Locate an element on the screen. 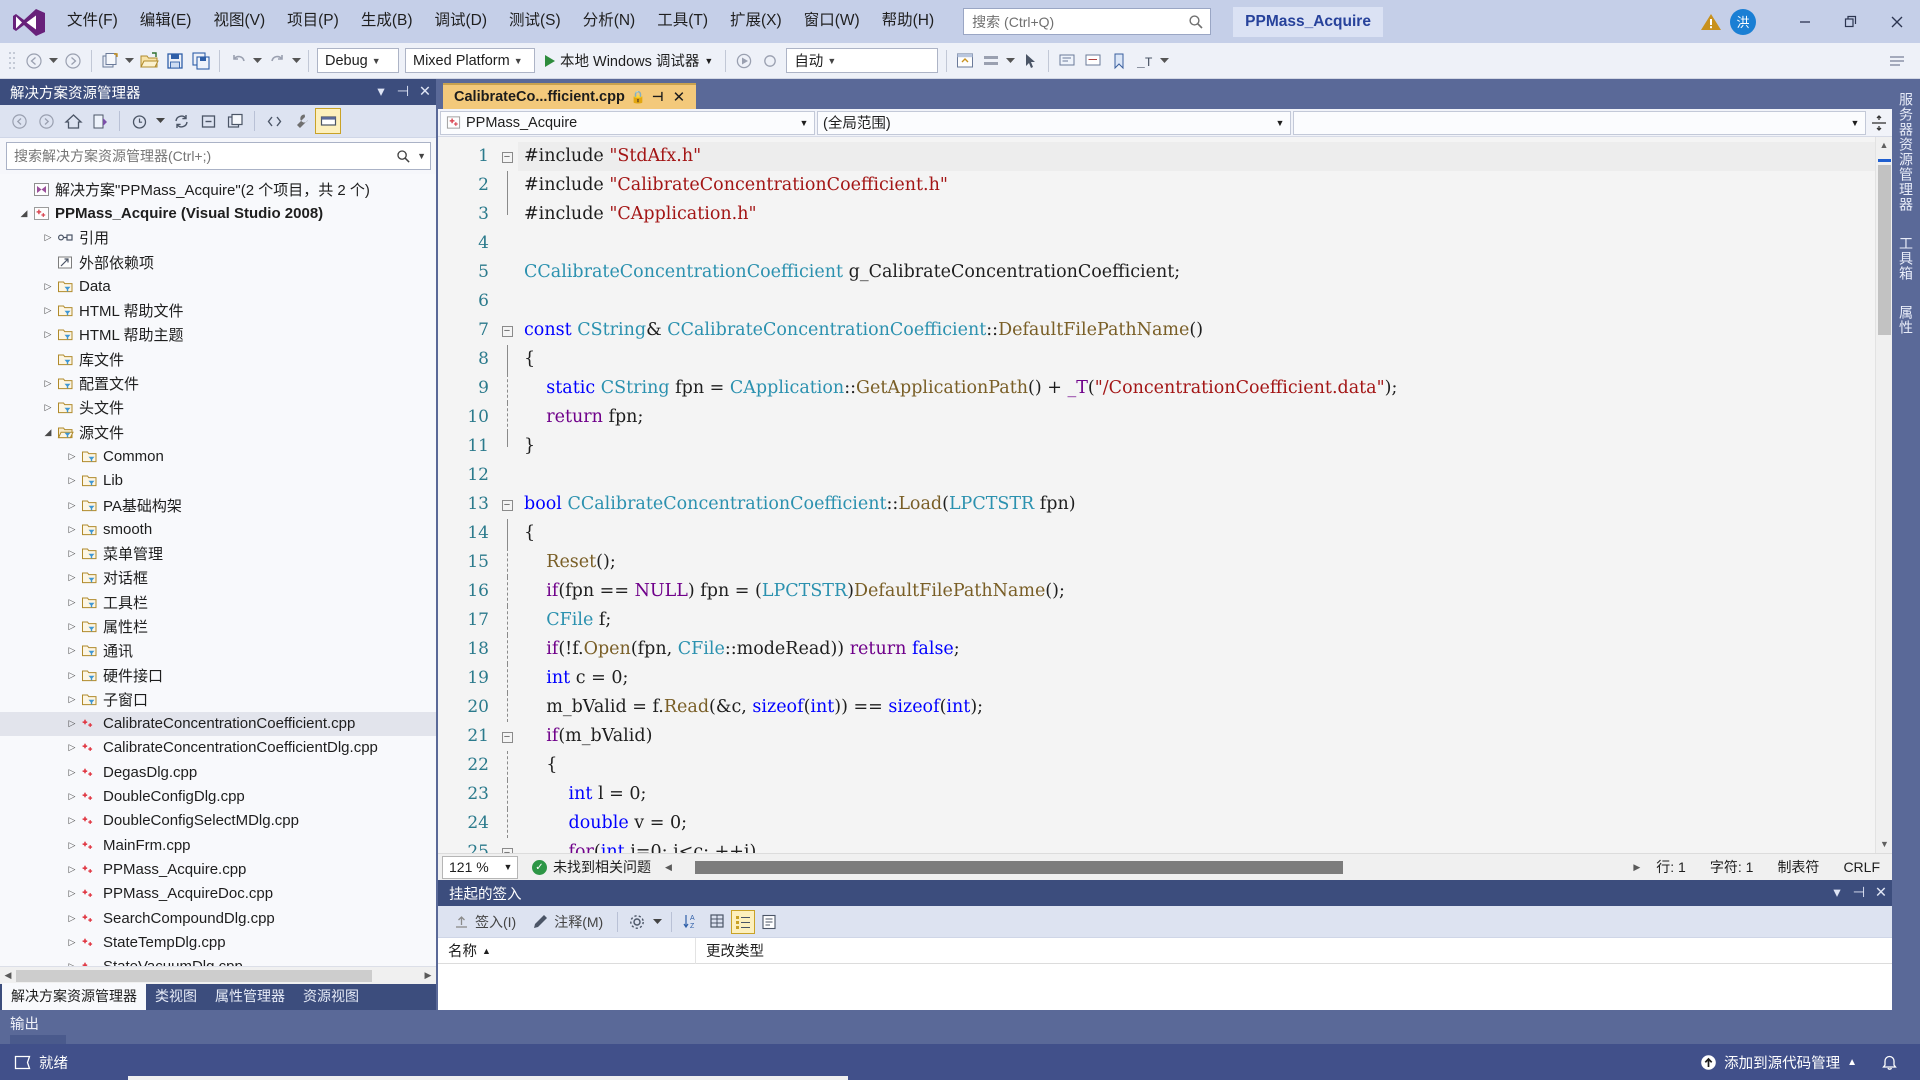 The height and width of the screenshot is (1080, 1920). group-button is located at coordinates (717, 922).